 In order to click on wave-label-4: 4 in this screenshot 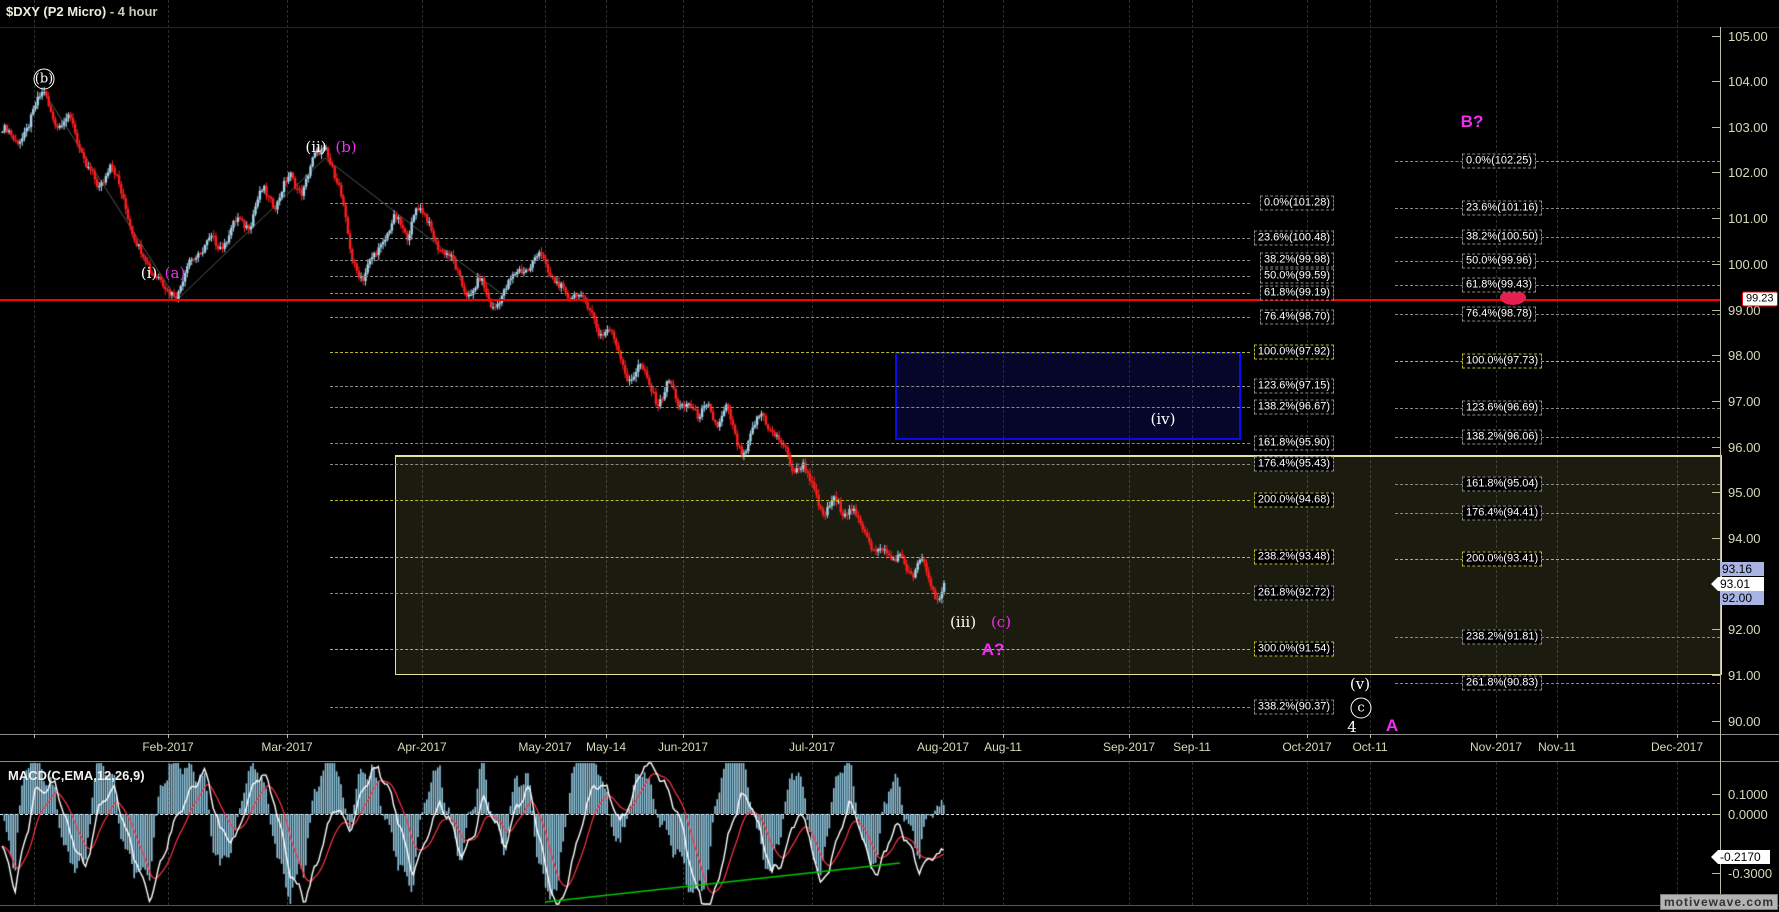, I will do `click(1352, 727)`.